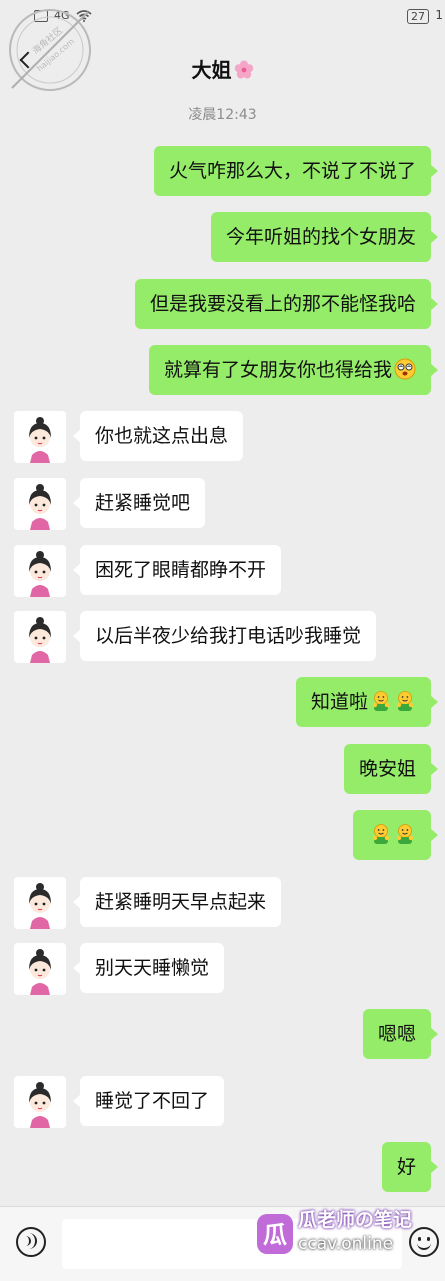 The height and width of the screenshot is (1281, 445). What do you see at coordinates (387, 769) in the screenshot?
I see `message-text: 晚安姐` at bounding box center [387, 769].